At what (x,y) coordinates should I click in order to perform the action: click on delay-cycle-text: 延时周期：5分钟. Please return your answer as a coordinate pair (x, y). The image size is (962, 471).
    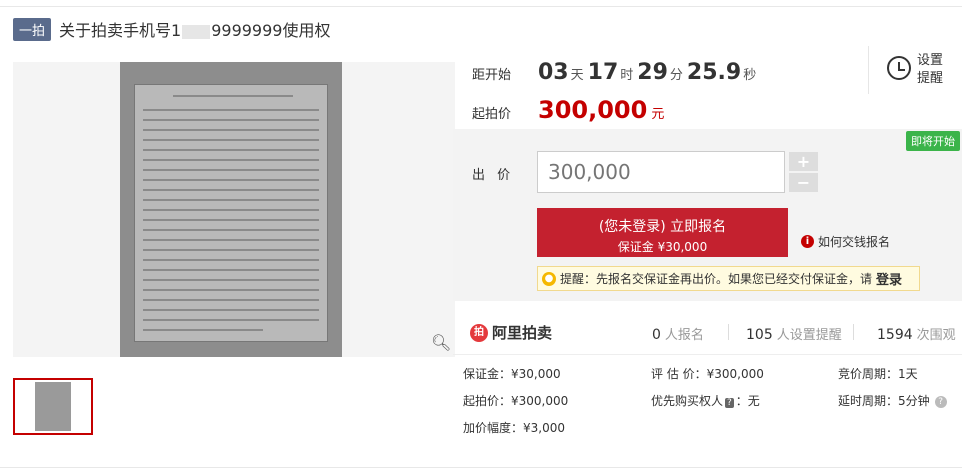
    Looking at the image, I should click on (884, 401).